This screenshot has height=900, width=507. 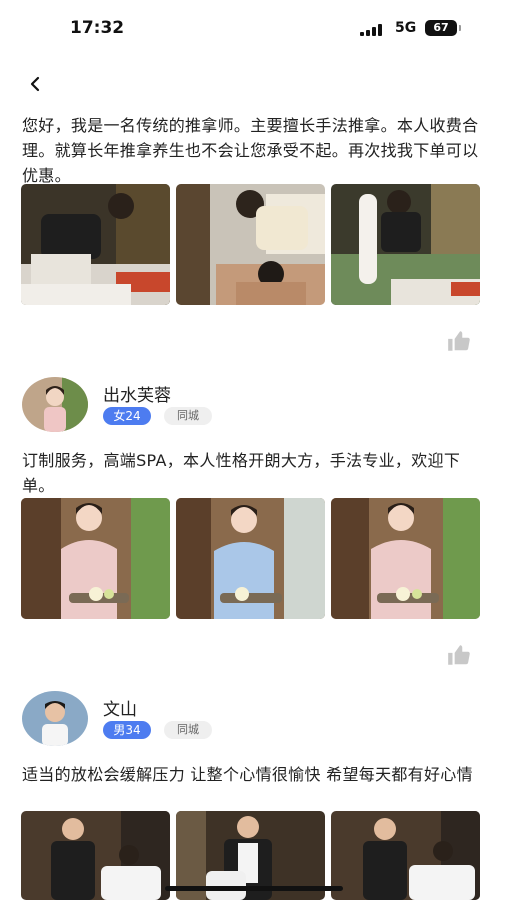 What do you see at coordinates (253, 29) in the screenshot?
I see `status-bar: 17:32 5G 67` at bounding box center [253, 29].